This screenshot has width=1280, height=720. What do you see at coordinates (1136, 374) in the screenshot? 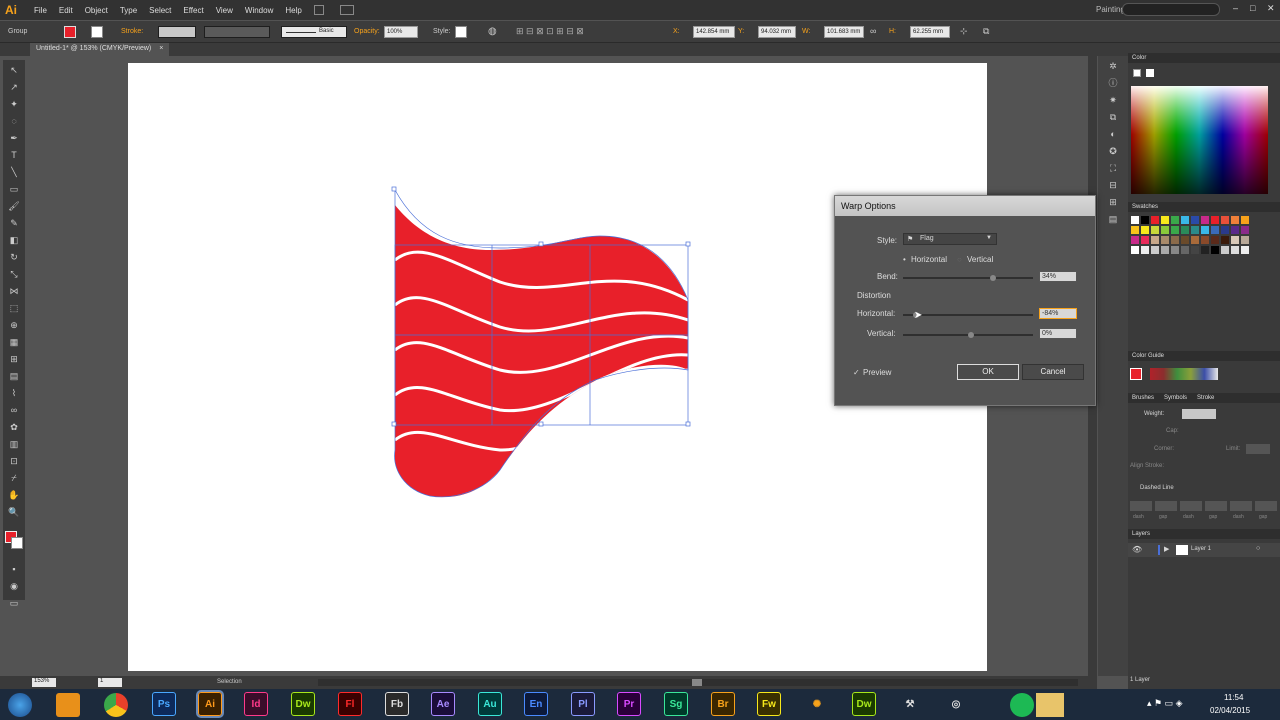
I see `guide-base-color` at bounding box center [1136, 374].